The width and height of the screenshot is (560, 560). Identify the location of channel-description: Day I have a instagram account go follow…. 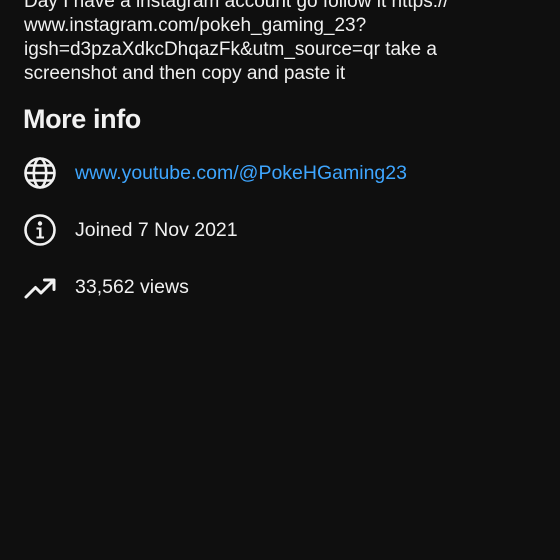
(284, 43).